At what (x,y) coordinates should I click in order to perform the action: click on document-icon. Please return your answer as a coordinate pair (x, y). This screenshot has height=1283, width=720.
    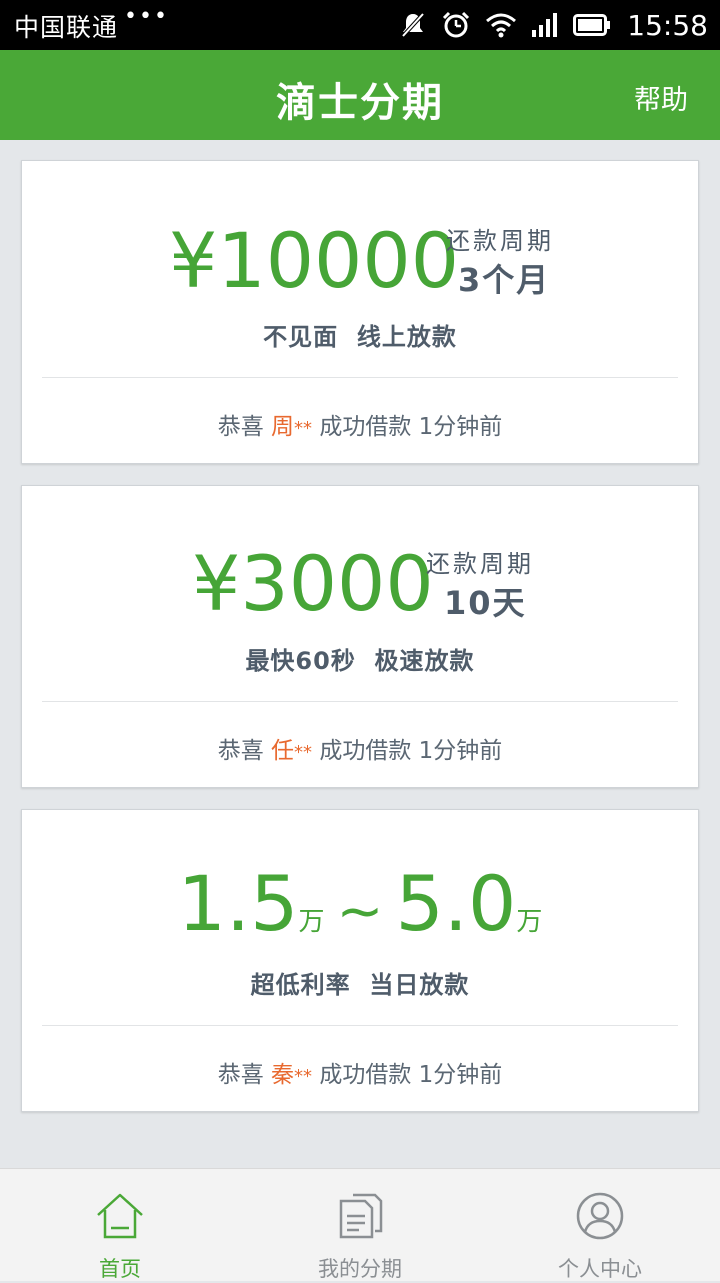
    Looking at the image, I should click on (361, 1216).